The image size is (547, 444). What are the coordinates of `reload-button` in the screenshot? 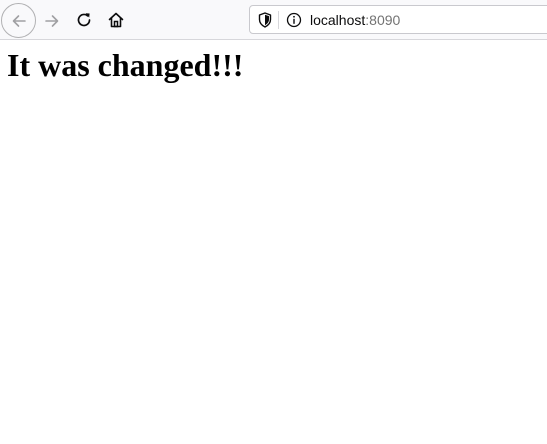 It's located at (84, 20).